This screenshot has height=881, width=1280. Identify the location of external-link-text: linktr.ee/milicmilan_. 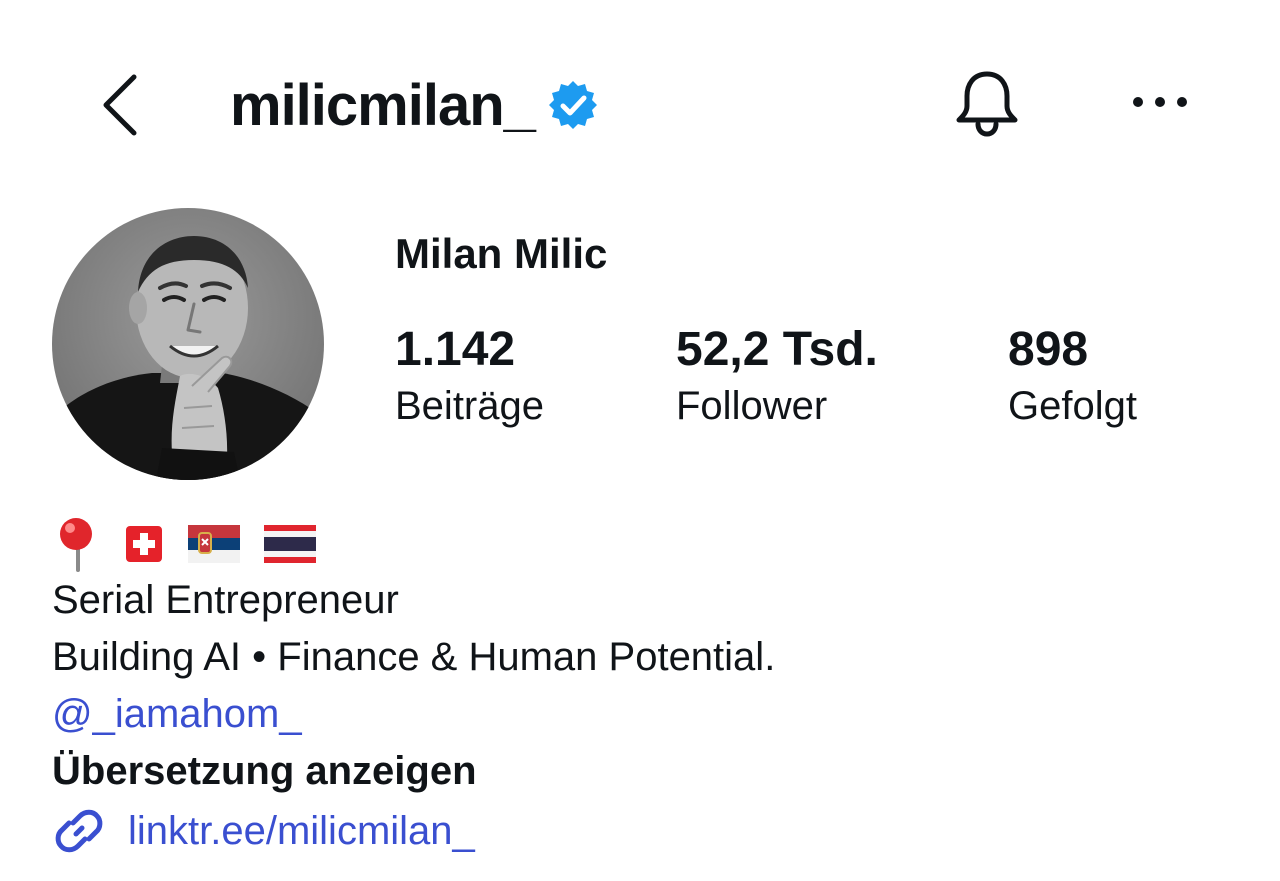
(301, 830).